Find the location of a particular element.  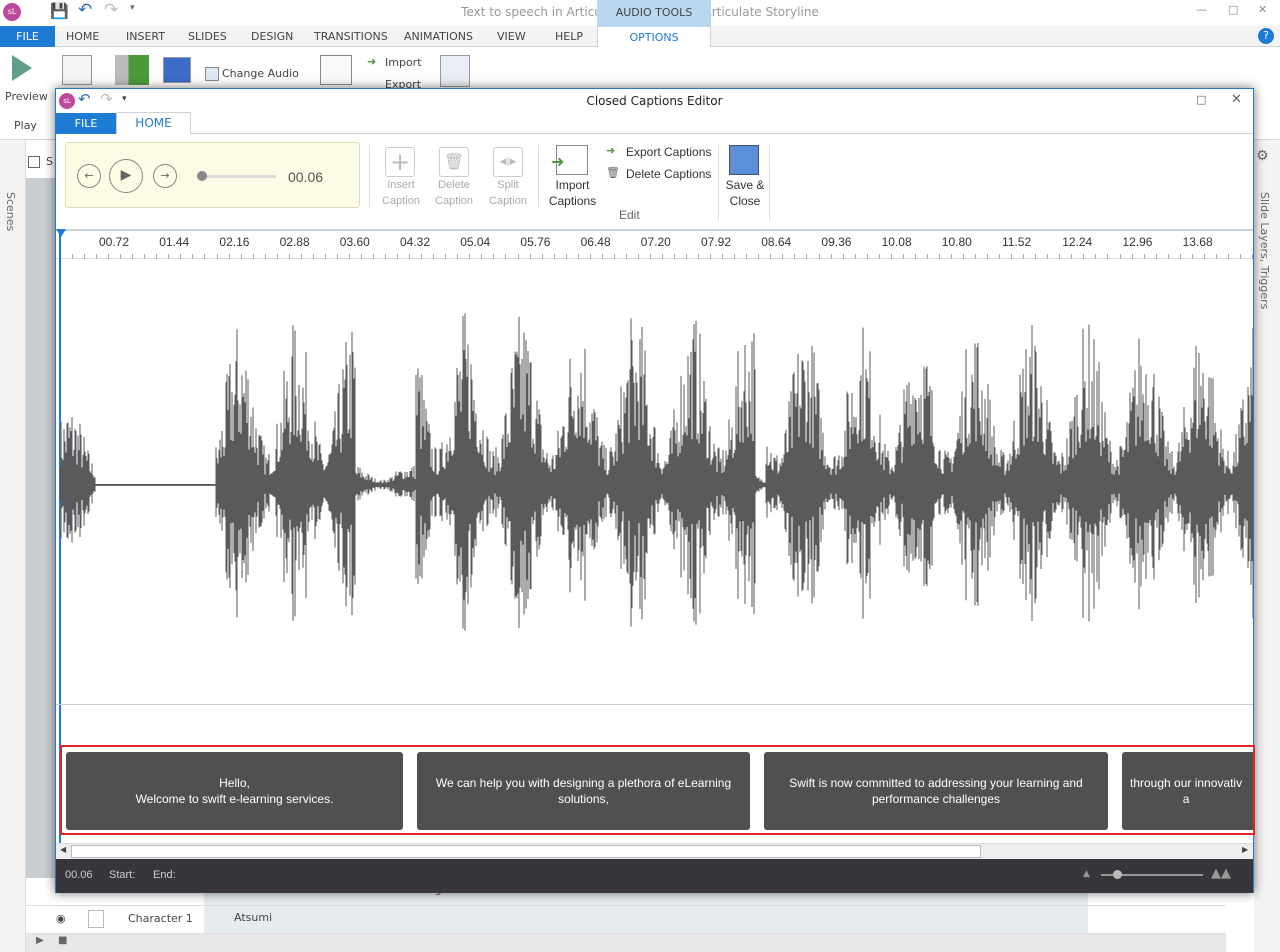

status-end: End: is located at coordinates (164, 875).